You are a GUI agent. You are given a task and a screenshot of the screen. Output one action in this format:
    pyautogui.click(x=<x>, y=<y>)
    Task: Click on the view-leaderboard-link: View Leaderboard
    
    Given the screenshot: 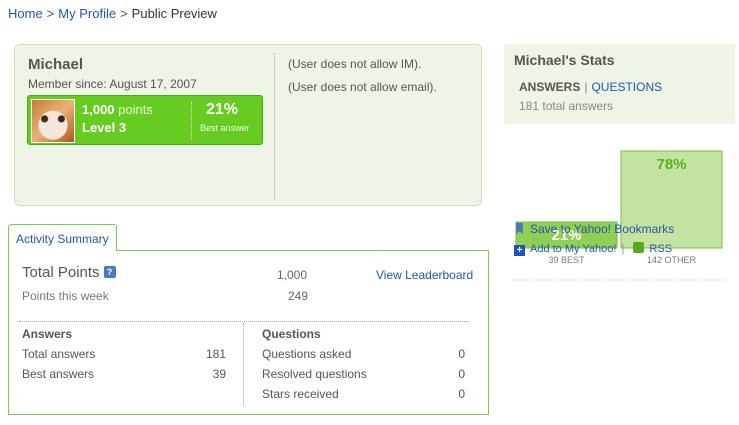 What is the action you would take?
    pyautogui.click(x=424, y=275)
    